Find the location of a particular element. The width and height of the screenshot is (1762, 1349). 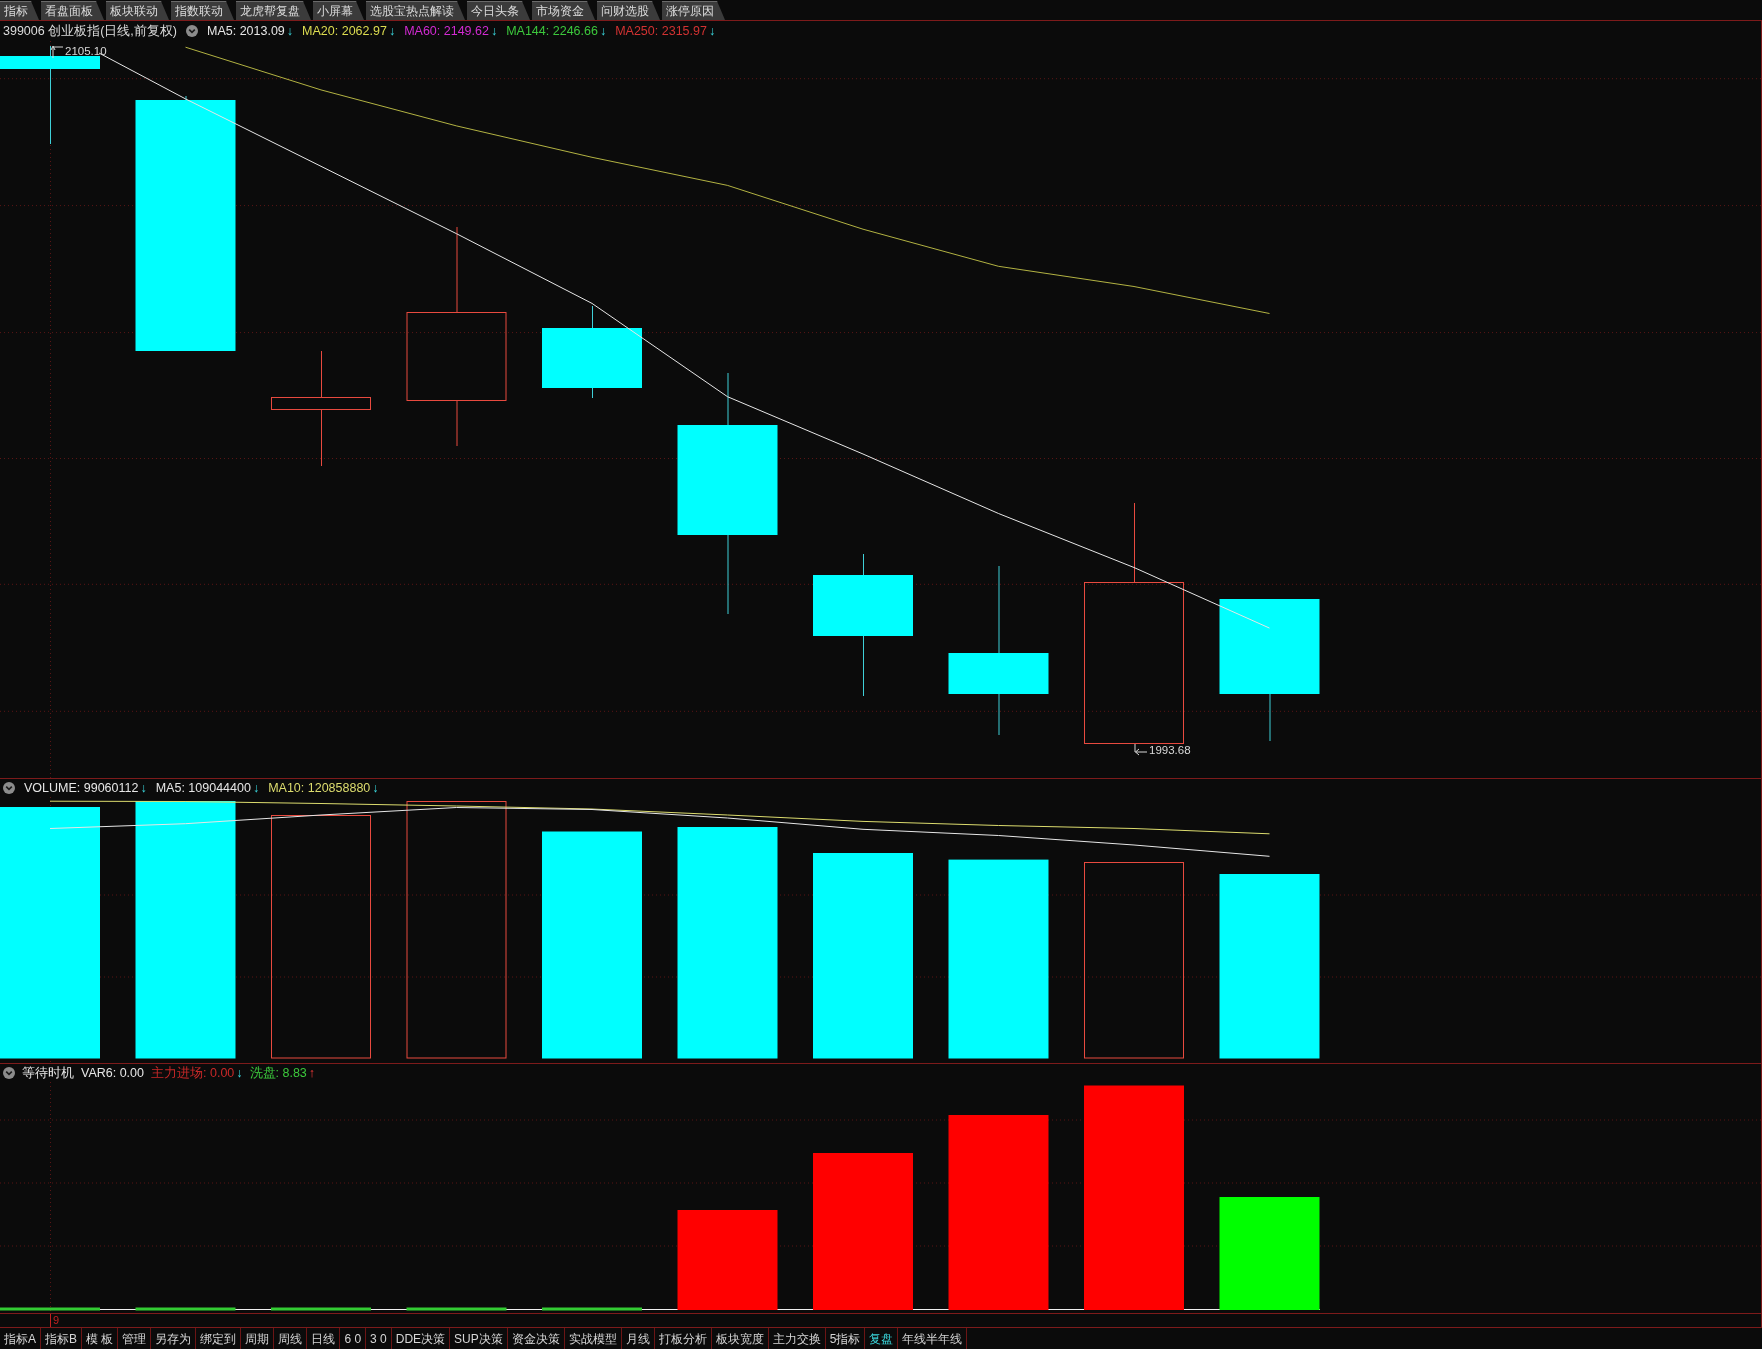

toolbar-button: 6 0 is located at coordinates (353, 1338).